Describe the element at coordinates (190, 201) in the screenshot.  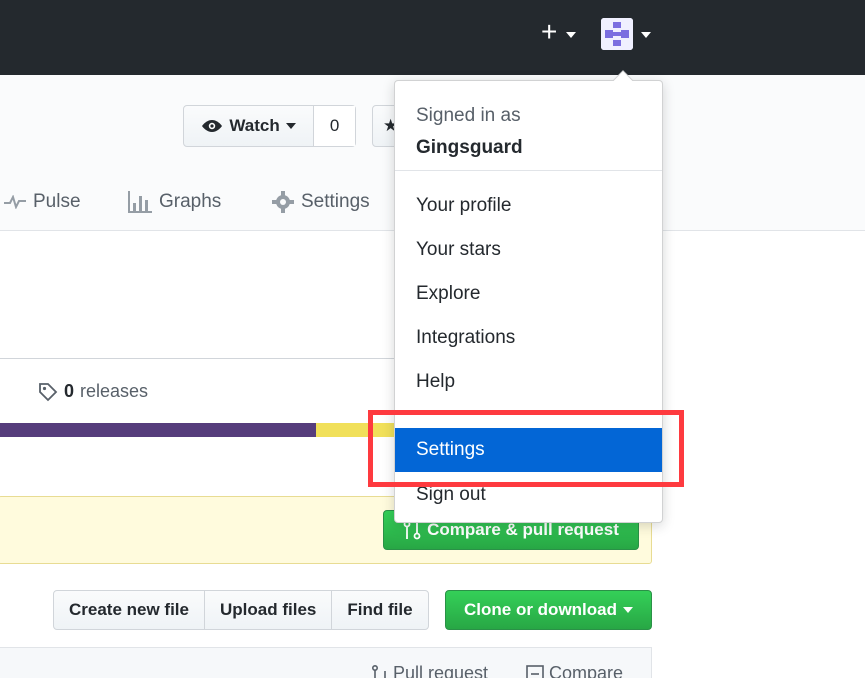
I see `tab-graphs-label: Graphs` at that location.